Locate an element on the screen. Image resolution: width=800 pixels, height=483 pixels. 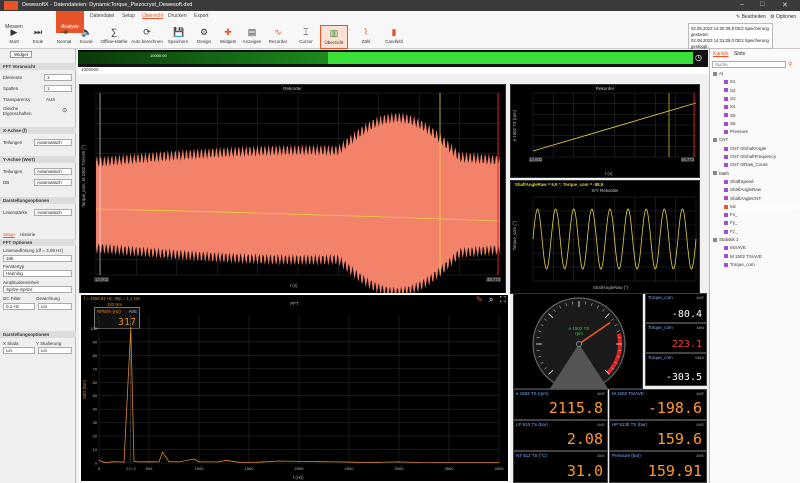
sound-button: 🔈 Sound is located at coordinates (86, 37).